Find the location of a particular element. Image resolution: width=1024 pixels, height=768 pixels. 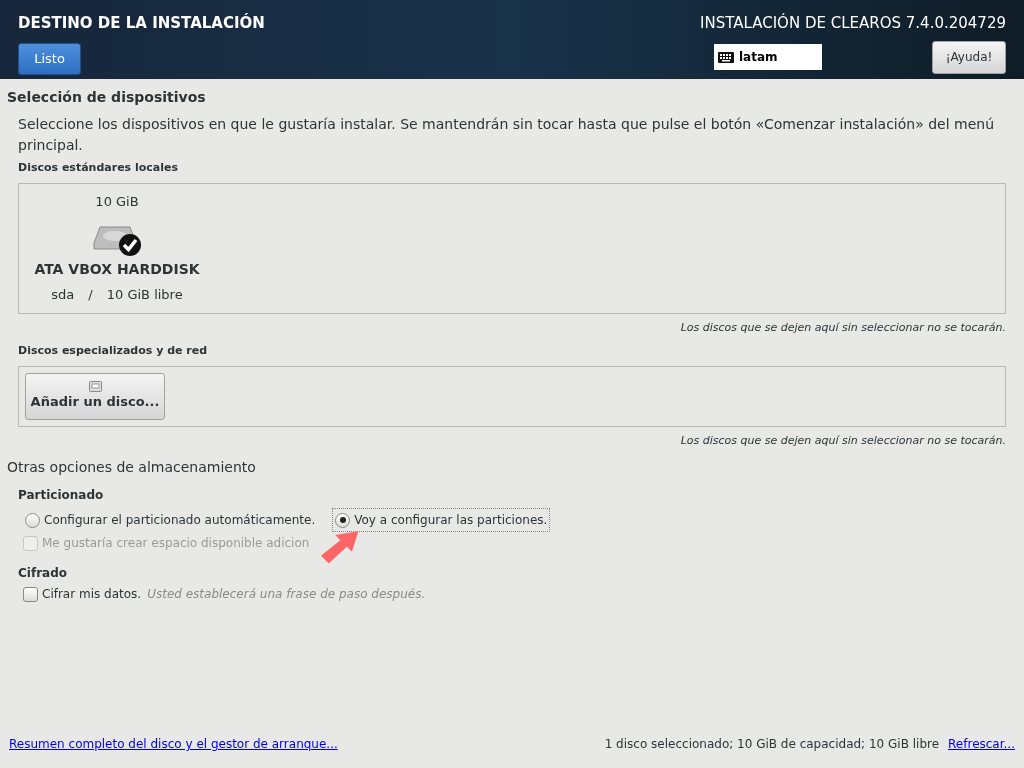

keyboard-layout-text: latam is located at coordinates (758, 57).